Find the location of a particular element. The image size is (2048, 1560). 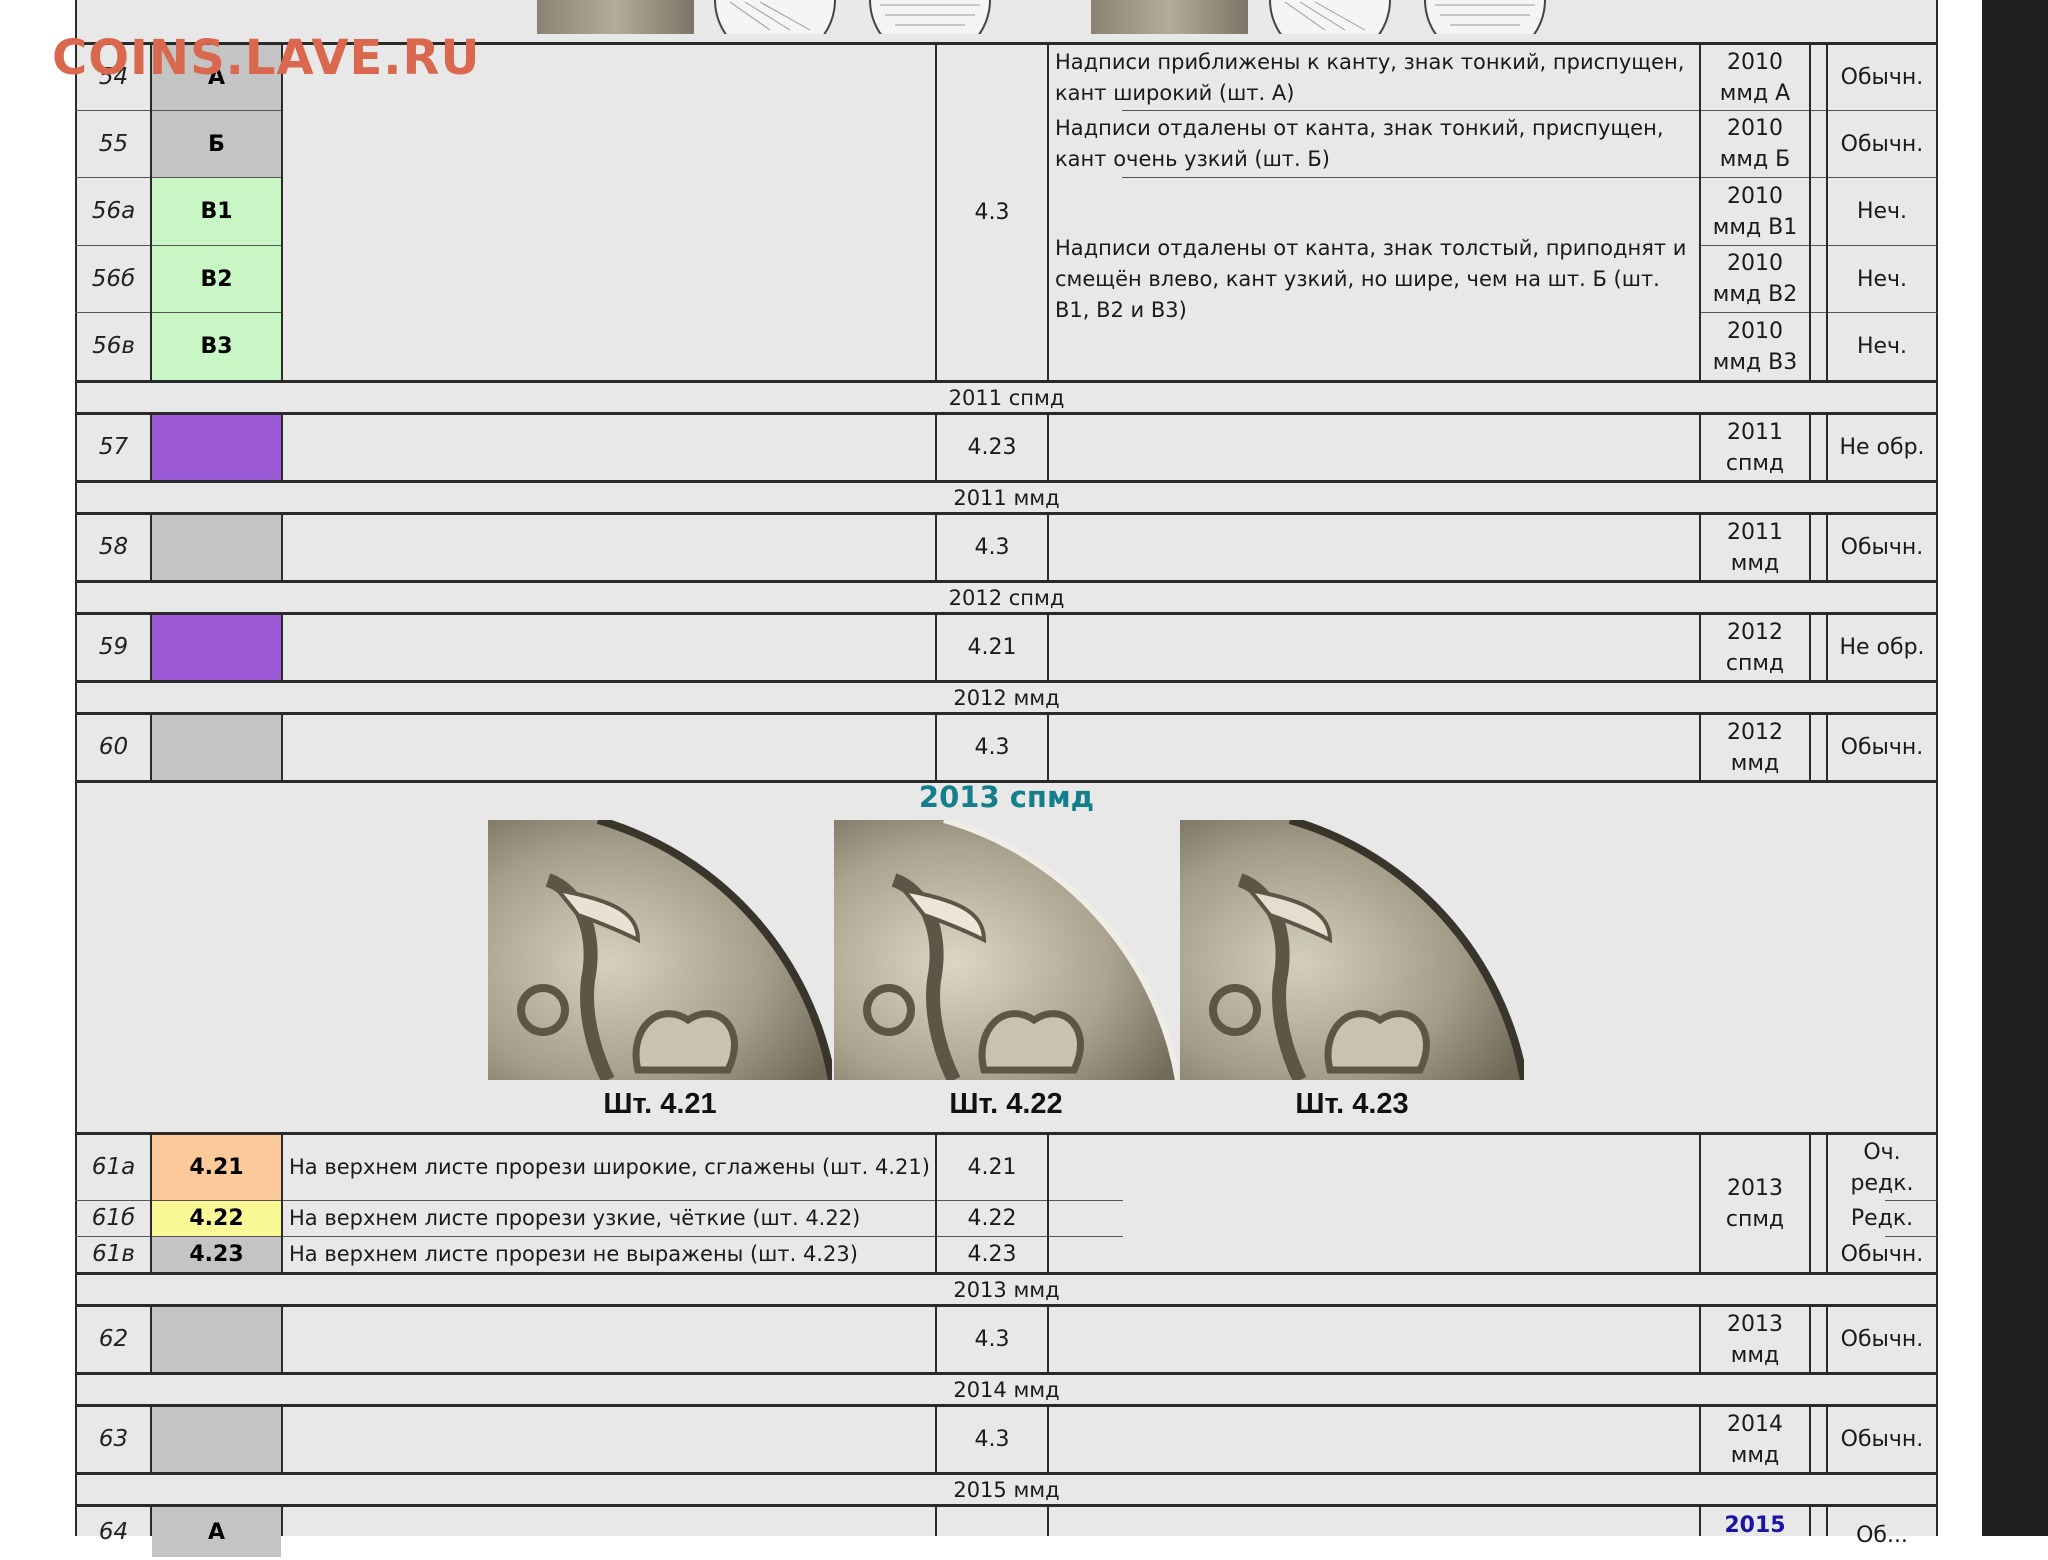

row-number: 57 is located at coordinates (113, 447).